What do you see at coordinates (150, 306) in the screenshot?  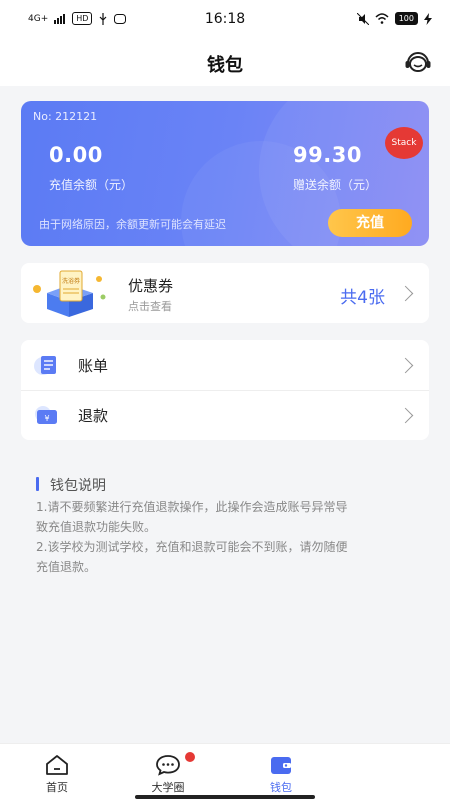 I see `coupon-subtitle: 点击查看` at bounding box center [150, 306].